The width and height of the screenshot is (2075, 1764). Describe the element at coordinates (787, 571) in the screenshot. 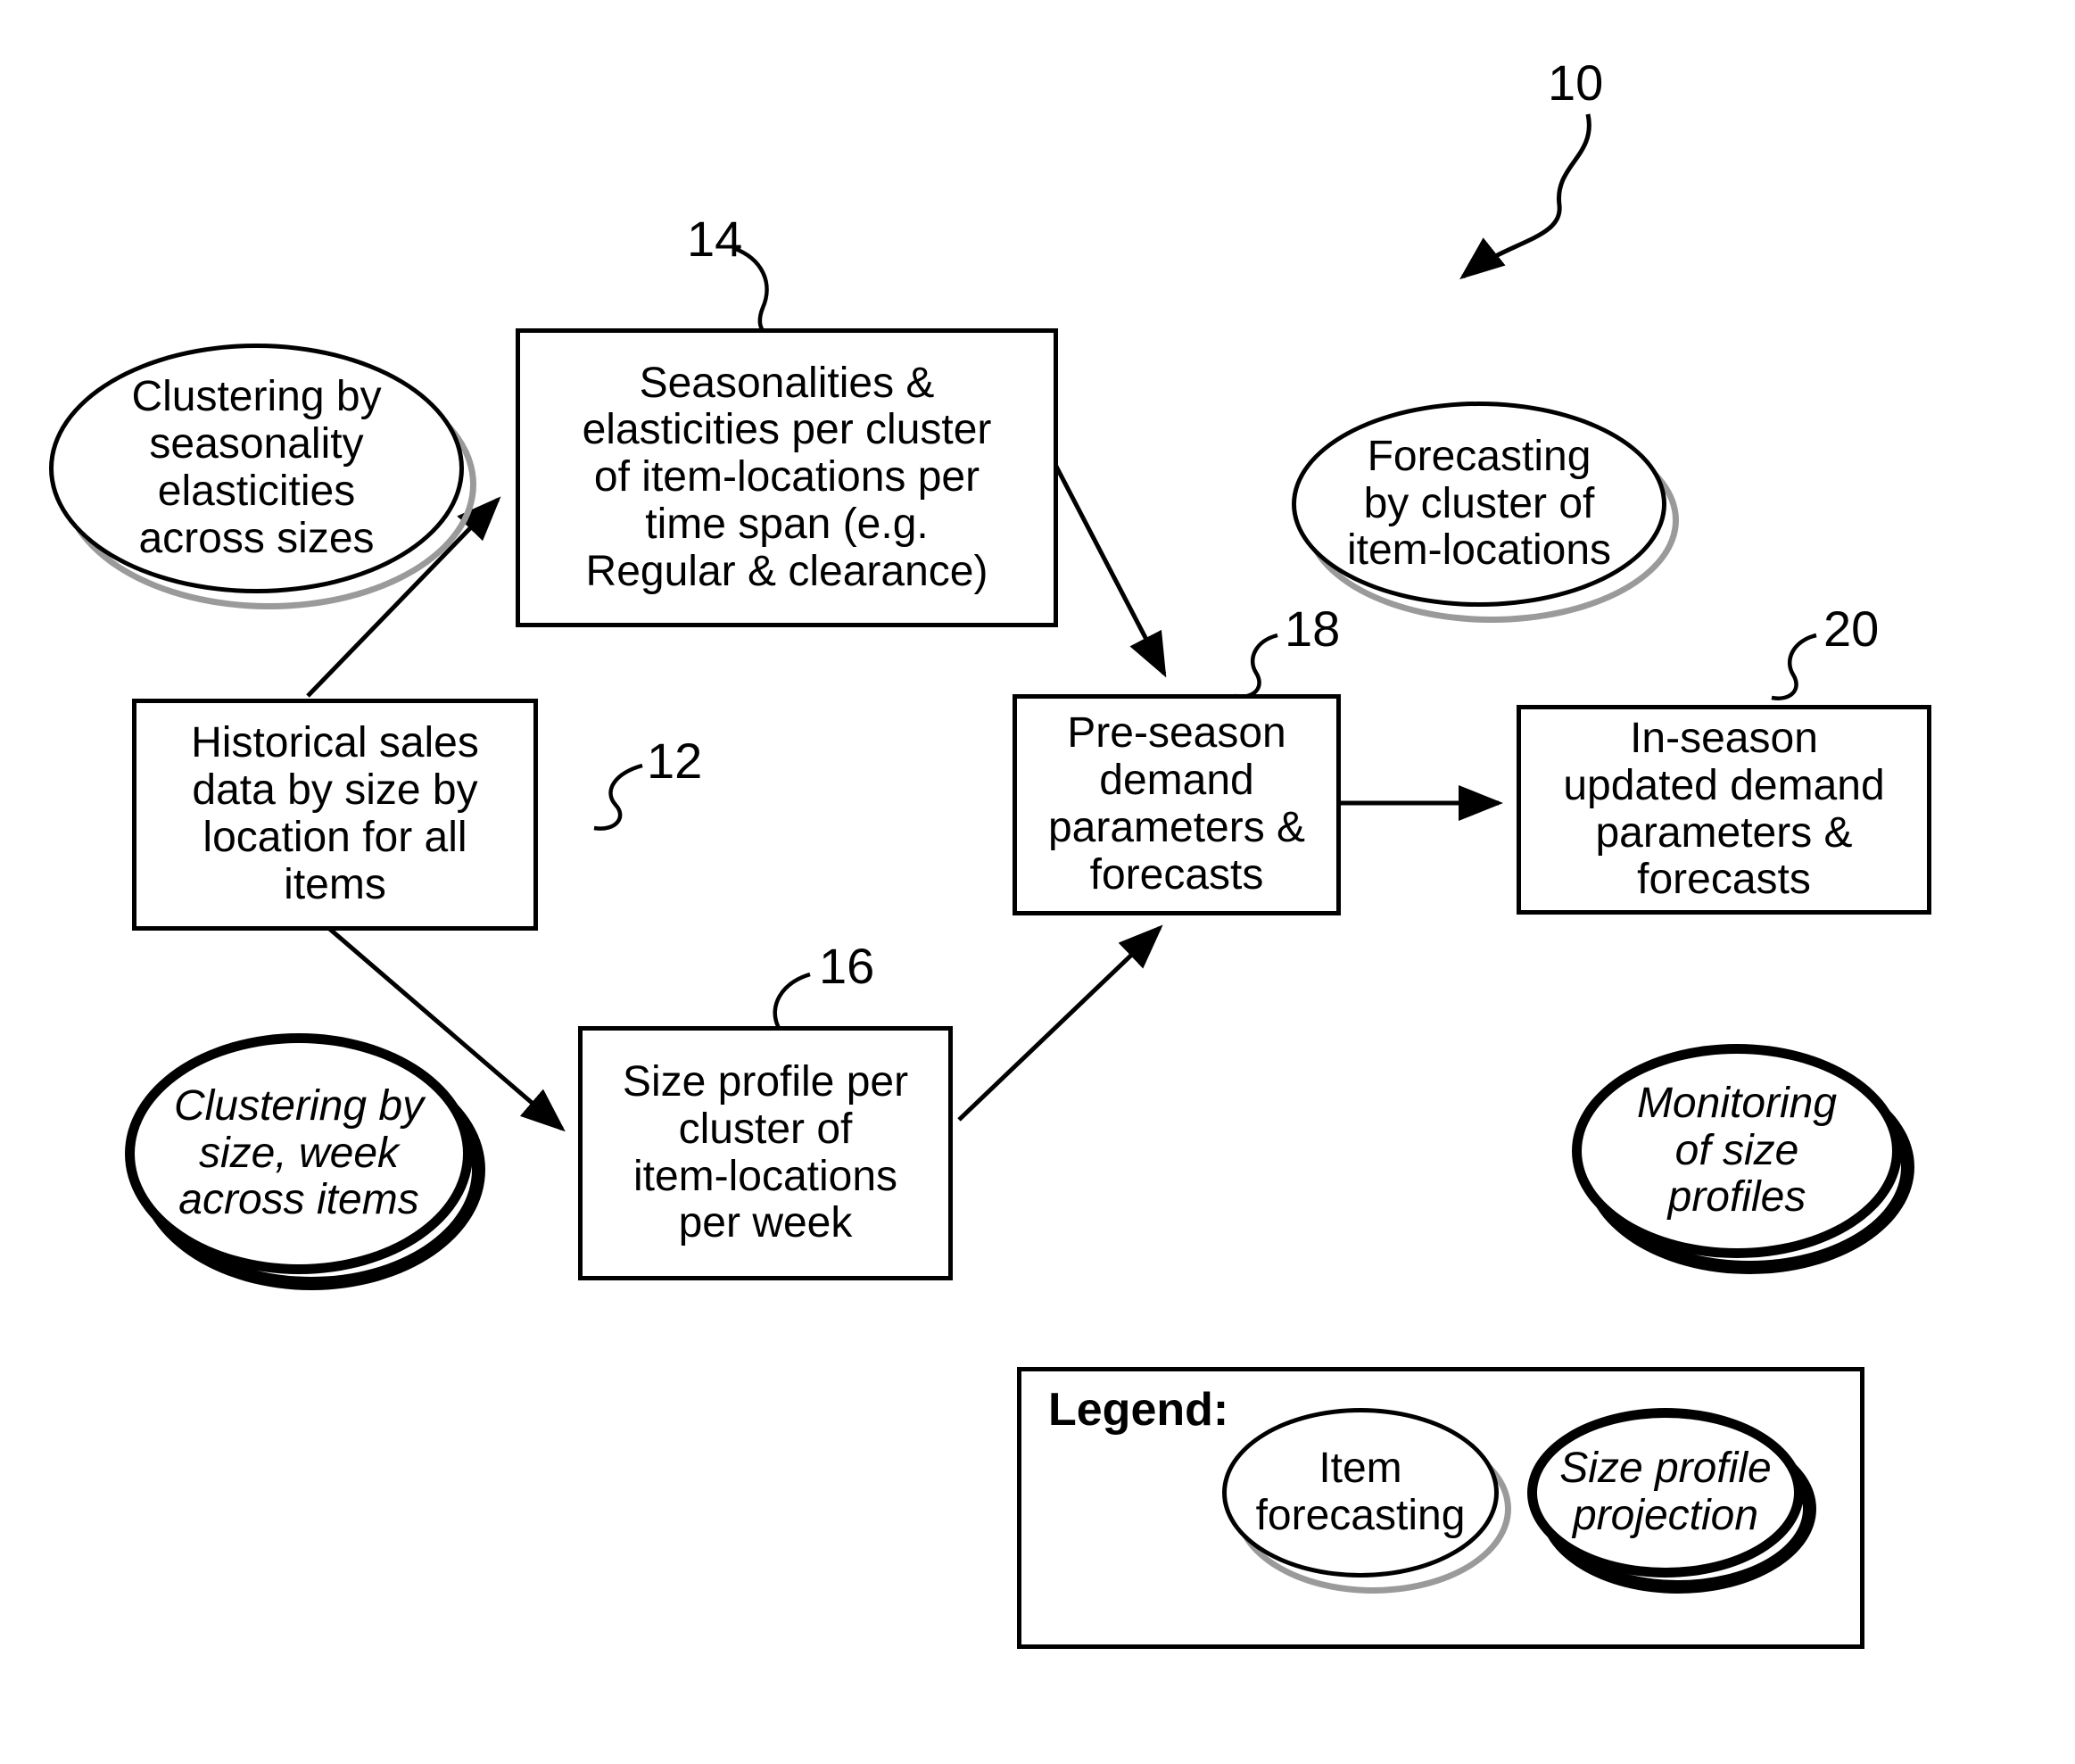

I see `box-line: Regular & clearance)` at that location.